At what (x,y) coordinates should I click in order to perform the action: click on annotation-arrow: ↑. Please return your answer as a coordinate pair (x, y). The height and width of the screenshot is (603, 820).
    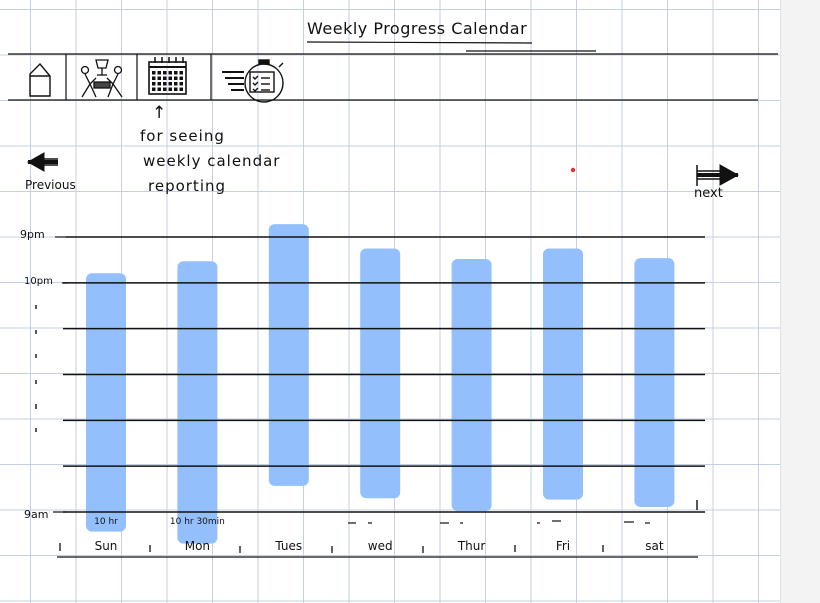
    Looking at the image, I should click on (159, 113).